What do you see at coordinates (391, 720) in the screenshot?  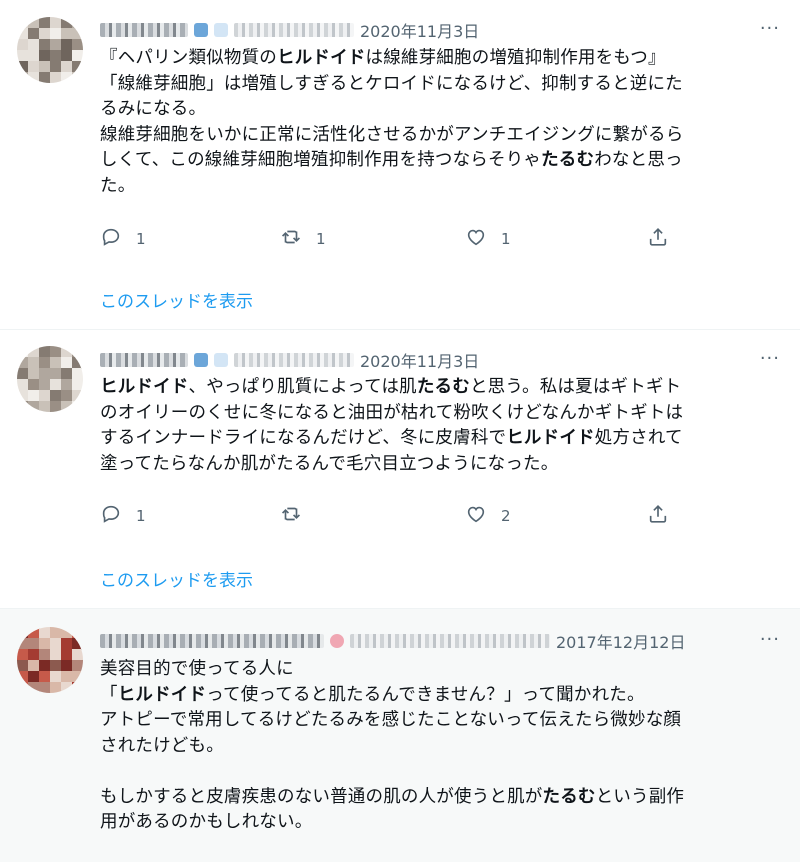 I see `text-segment: アトピーで常用してるけどたるみを感じたことないって伝えたら微妙な顔` at bounding box center [391, 720].